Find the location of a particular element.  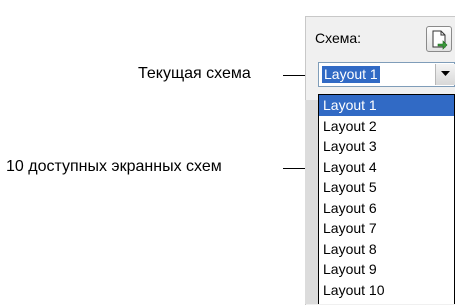

callout-current-scheme: Текущая схема is located at coordinates (194, 73).